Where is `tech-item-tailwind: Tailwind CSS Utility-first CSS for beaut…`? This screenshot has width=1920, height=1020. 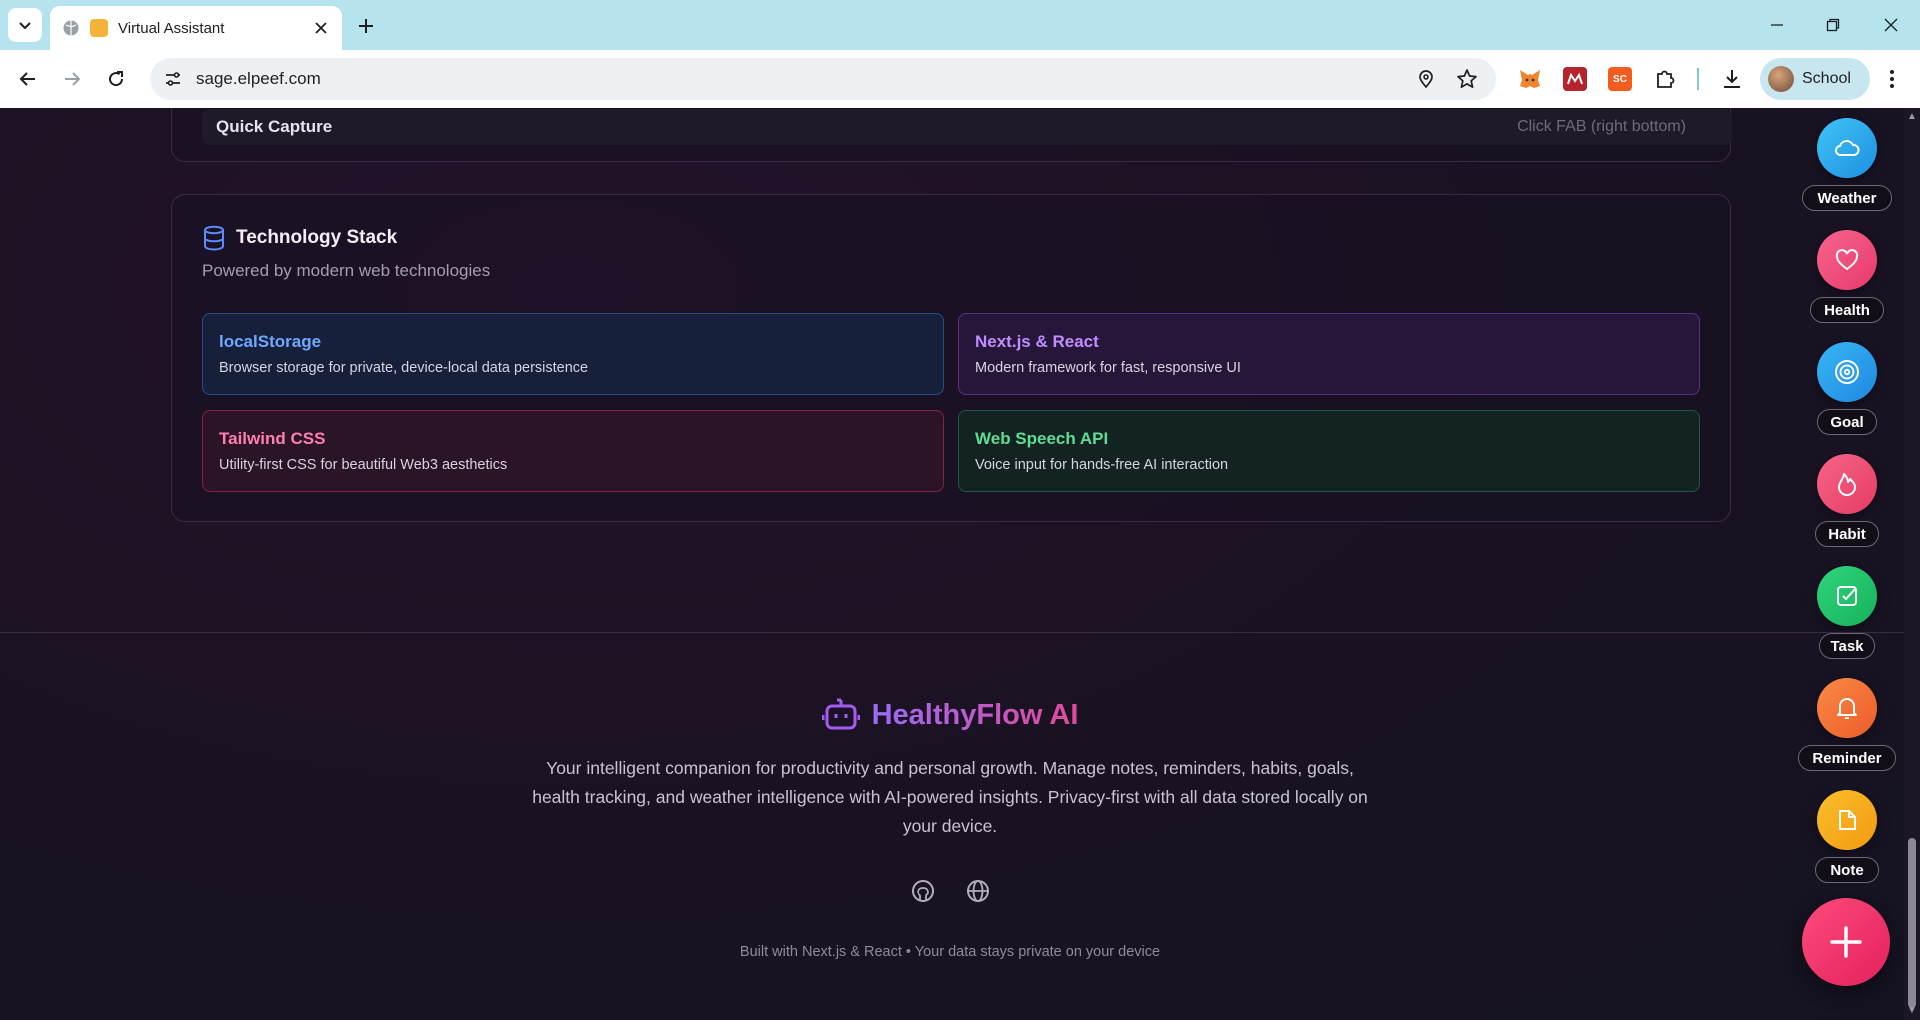
tech-item-tailwind: Tailwind CSS Utility-first CSS for beaut… is located at coordinates (573, 451).